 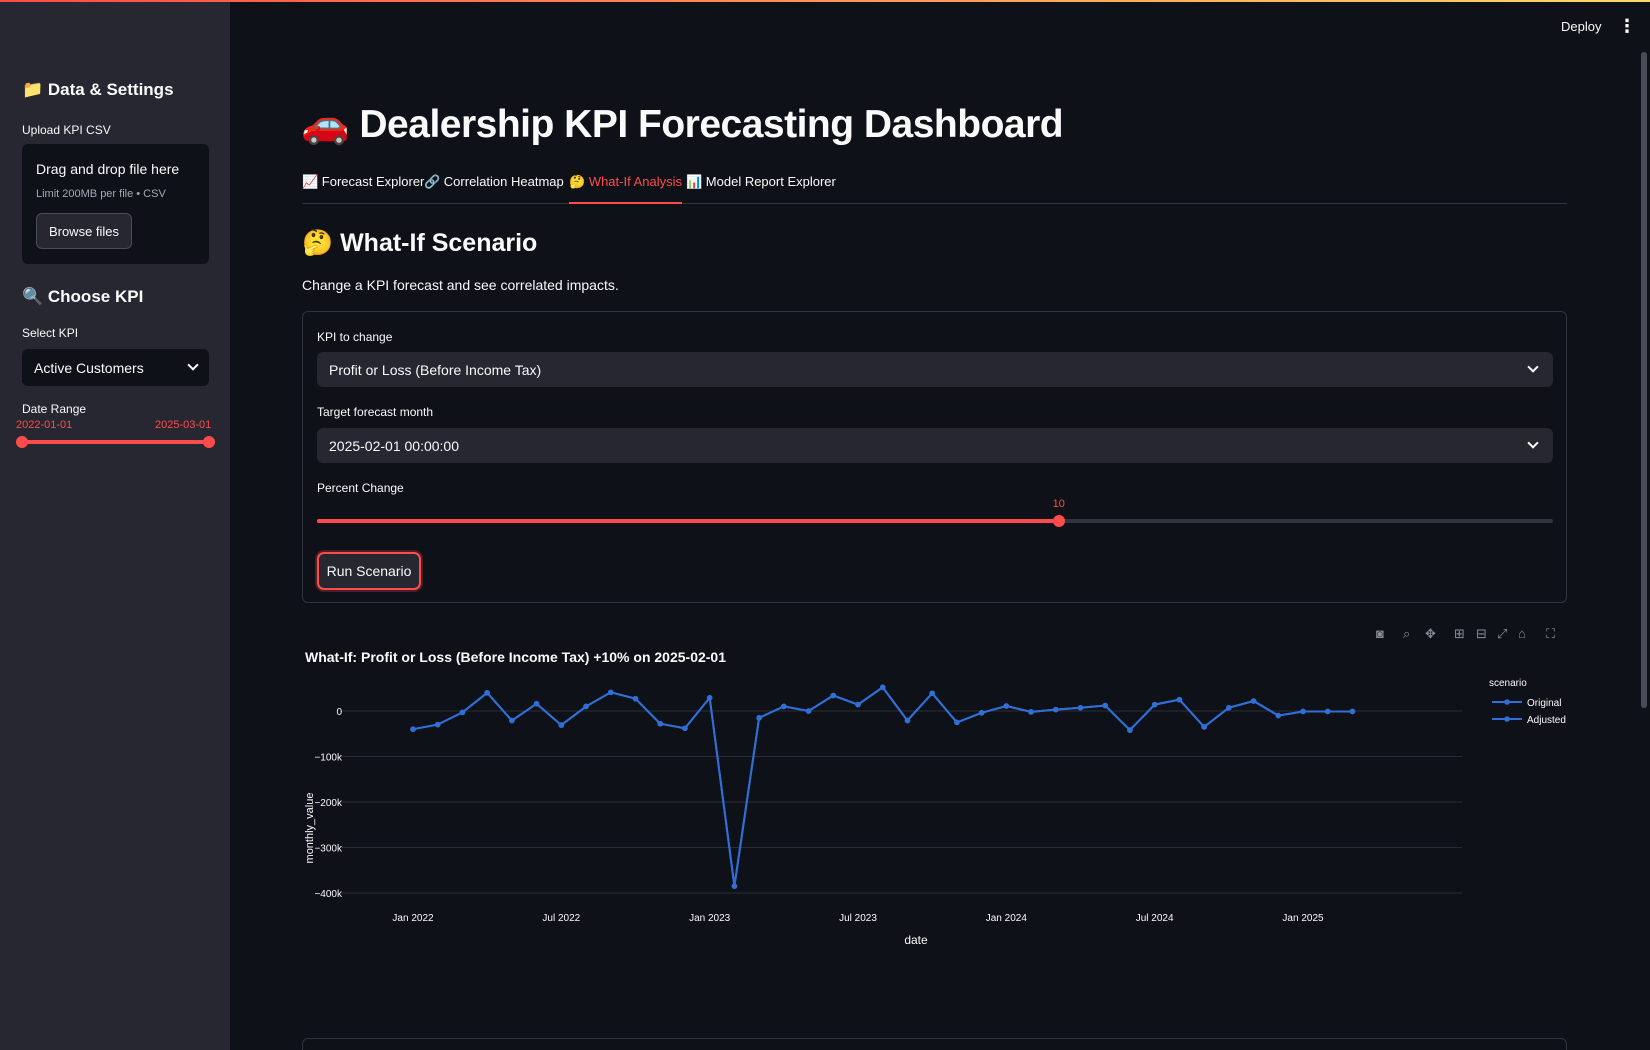 What do you see at coordinates (1507, 719) in the screenshot?
I see `legend-marker-adjusted` at bounding box center [1507, 719].